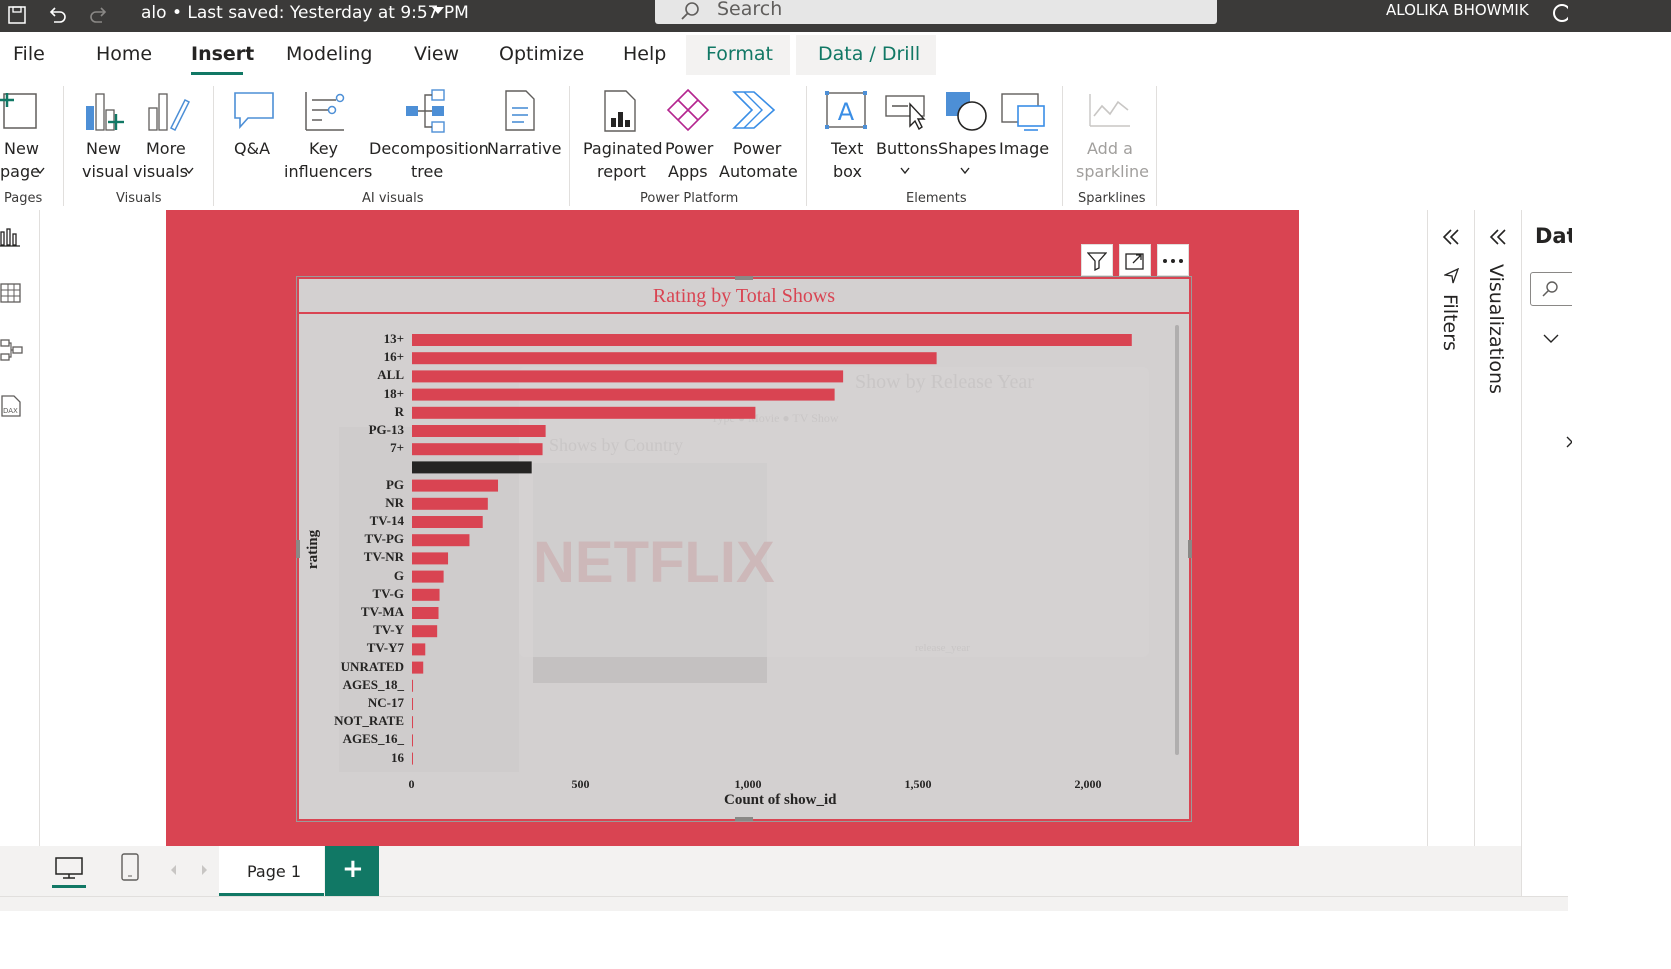 This screenshot has width=1671, height=969. What do you see at coordinates (472, 467) in the screenshot?
I see `bar-blank` at bounding box center [472, 467].